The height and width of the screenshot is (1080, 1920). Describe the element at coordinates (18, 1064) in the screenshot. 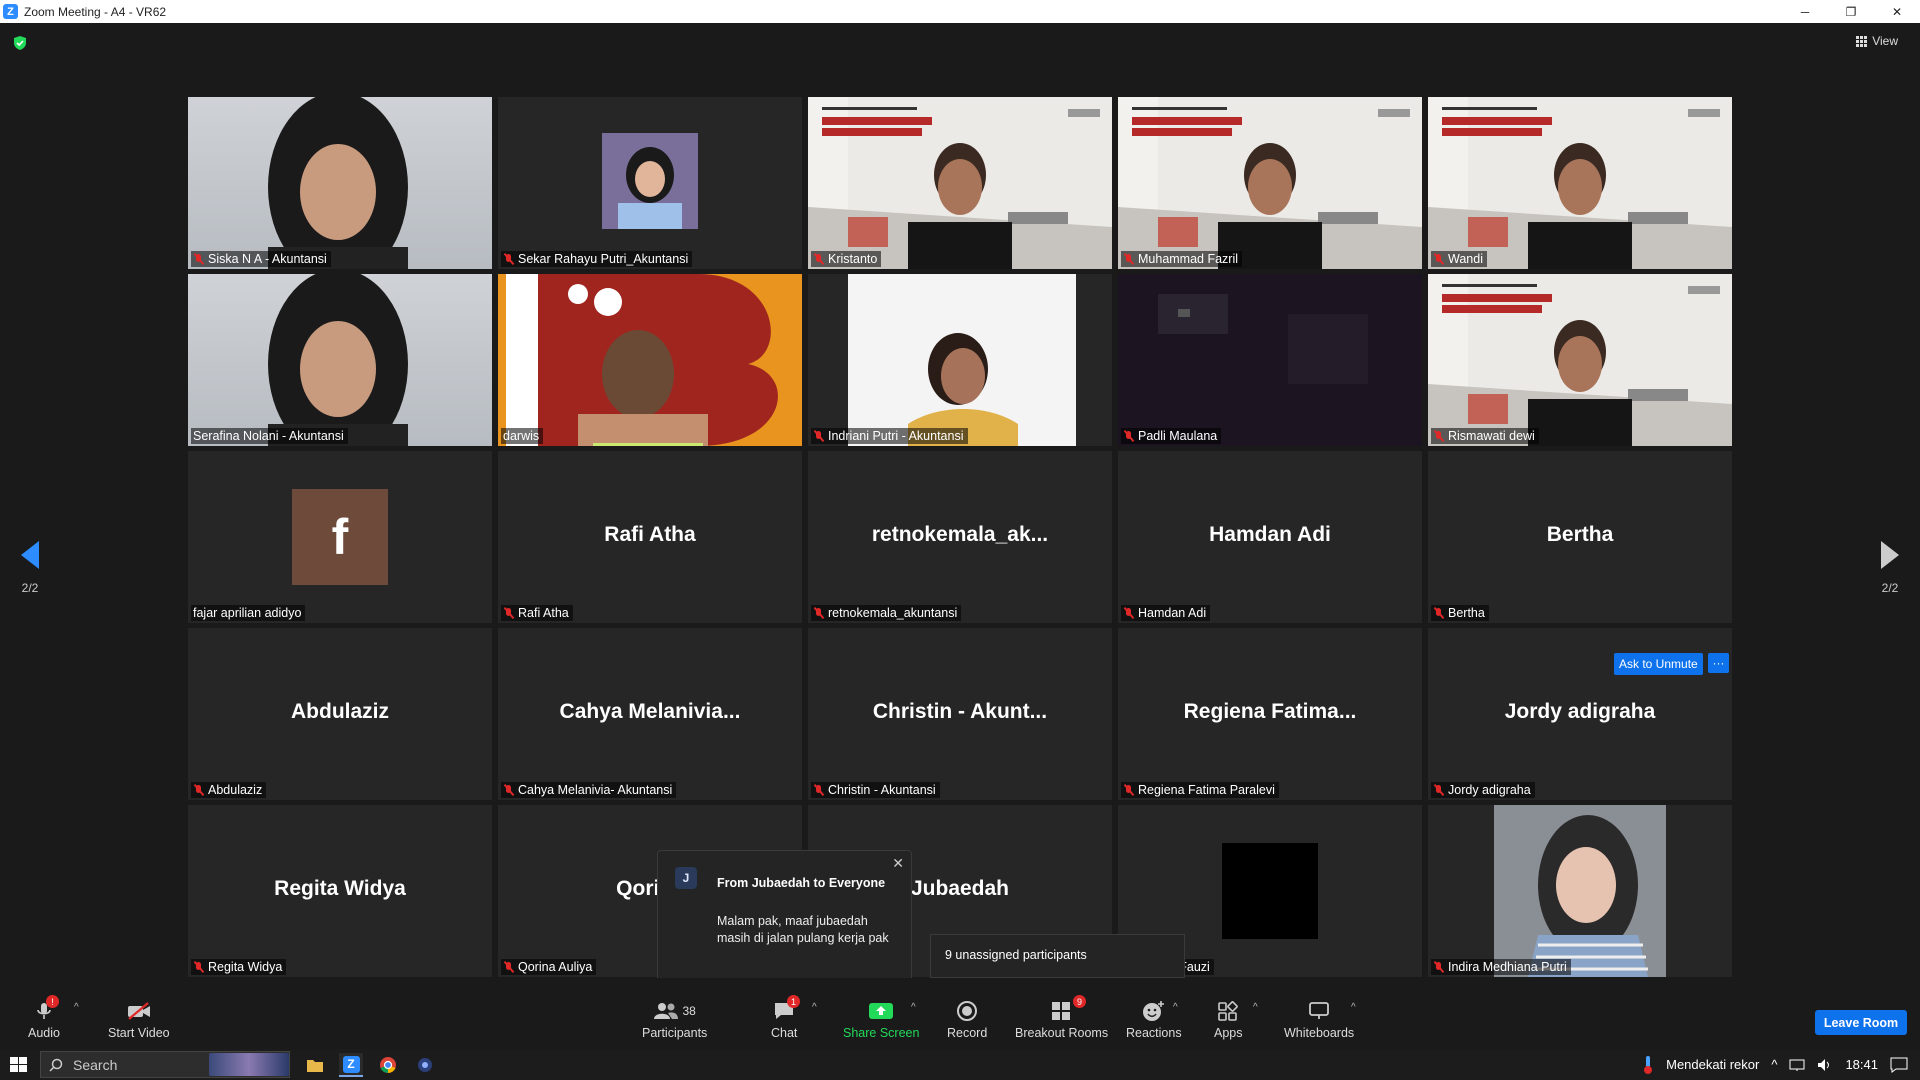

I see `windows-start-icon` at that location.